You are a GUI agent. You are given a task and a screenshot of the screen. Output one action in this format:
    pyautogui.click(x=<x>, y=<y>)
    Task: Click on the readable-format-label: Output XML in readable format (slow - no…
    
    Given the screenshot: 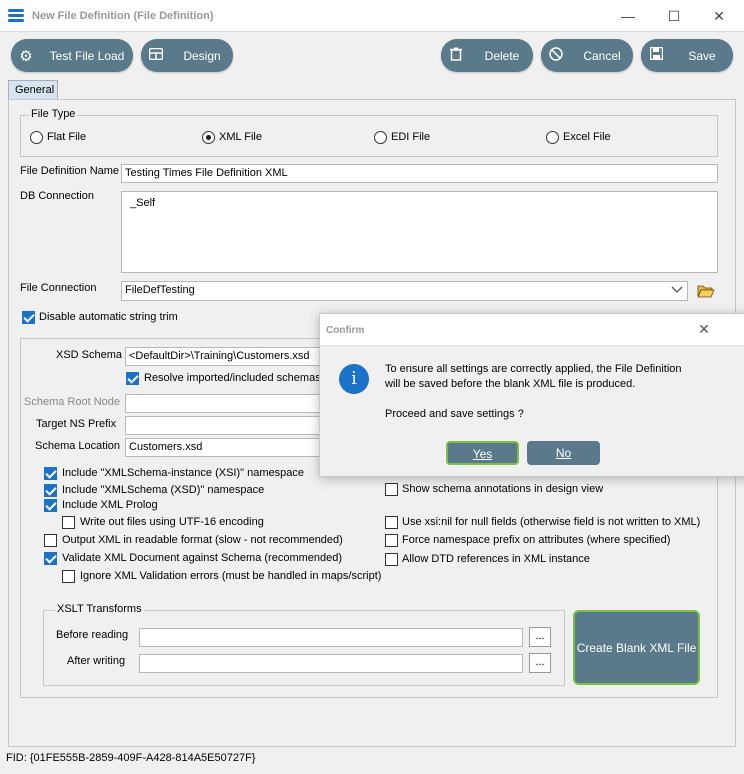 What is the action you would take?
    pyautogui.click(x=202, y=540)
    